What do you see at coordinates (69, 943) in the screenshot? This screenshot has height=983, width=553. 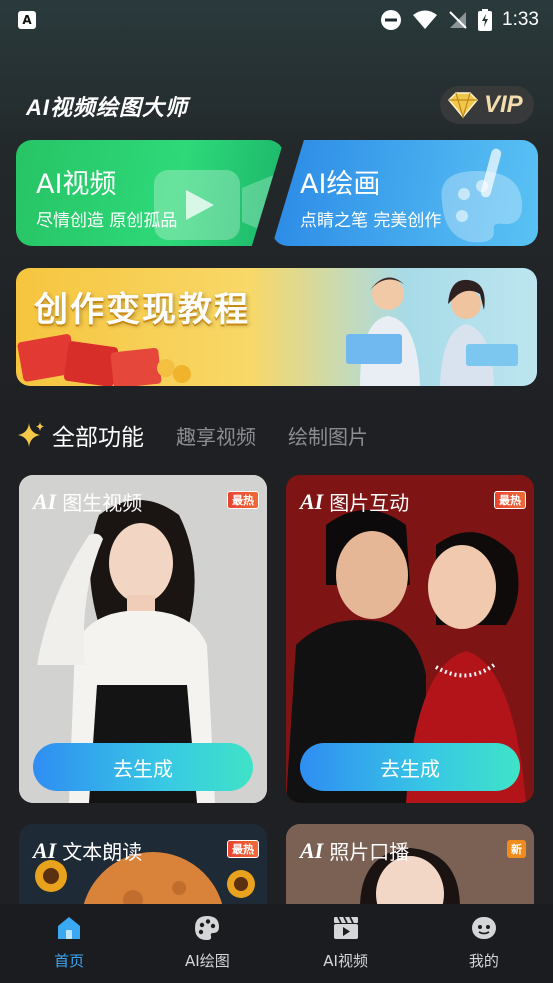 I see `nav-home: 首页` at bounding box center [69, 943].